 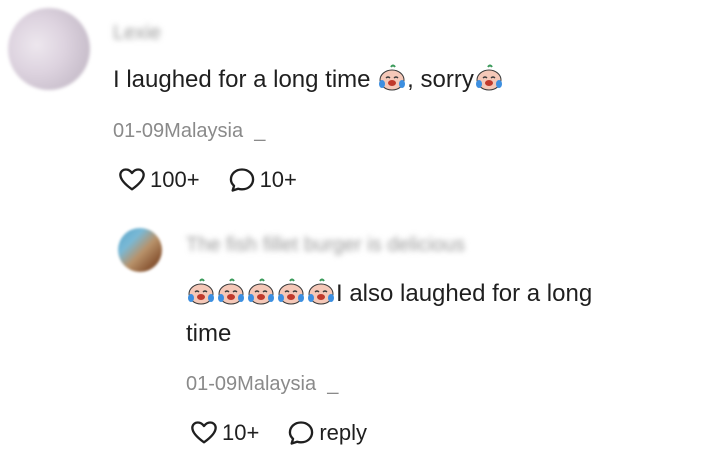 What do you see at coordinates (277, 384) in the screenshot?
I see `reply-location: Malaysia` at bounding box center [277, 384].